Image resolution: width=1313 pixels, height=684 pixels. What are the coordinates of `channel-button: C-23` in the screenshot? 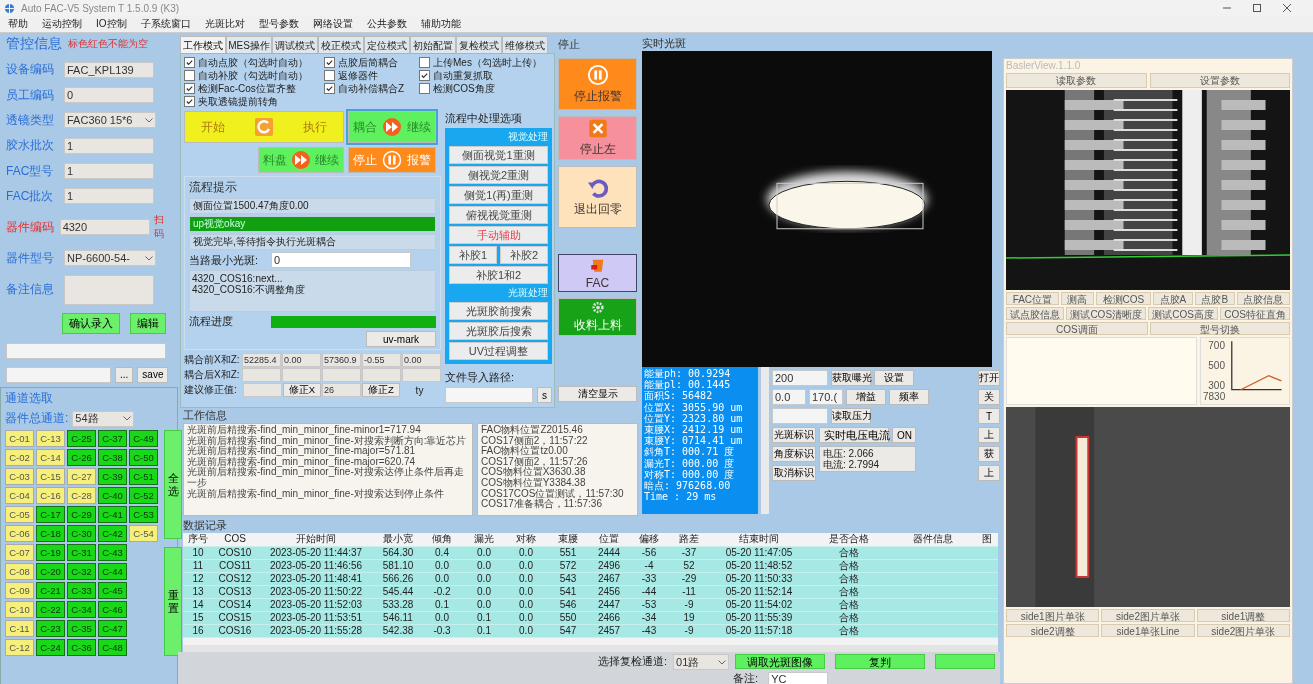 It's located at (50, 628).